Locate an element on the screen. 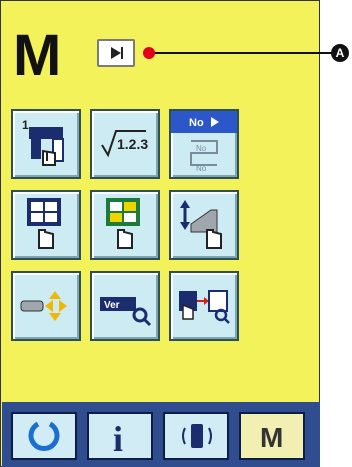 The image size is (352, 467). tile-numbering: 1.2.3 is located at coordinates (125, 144).